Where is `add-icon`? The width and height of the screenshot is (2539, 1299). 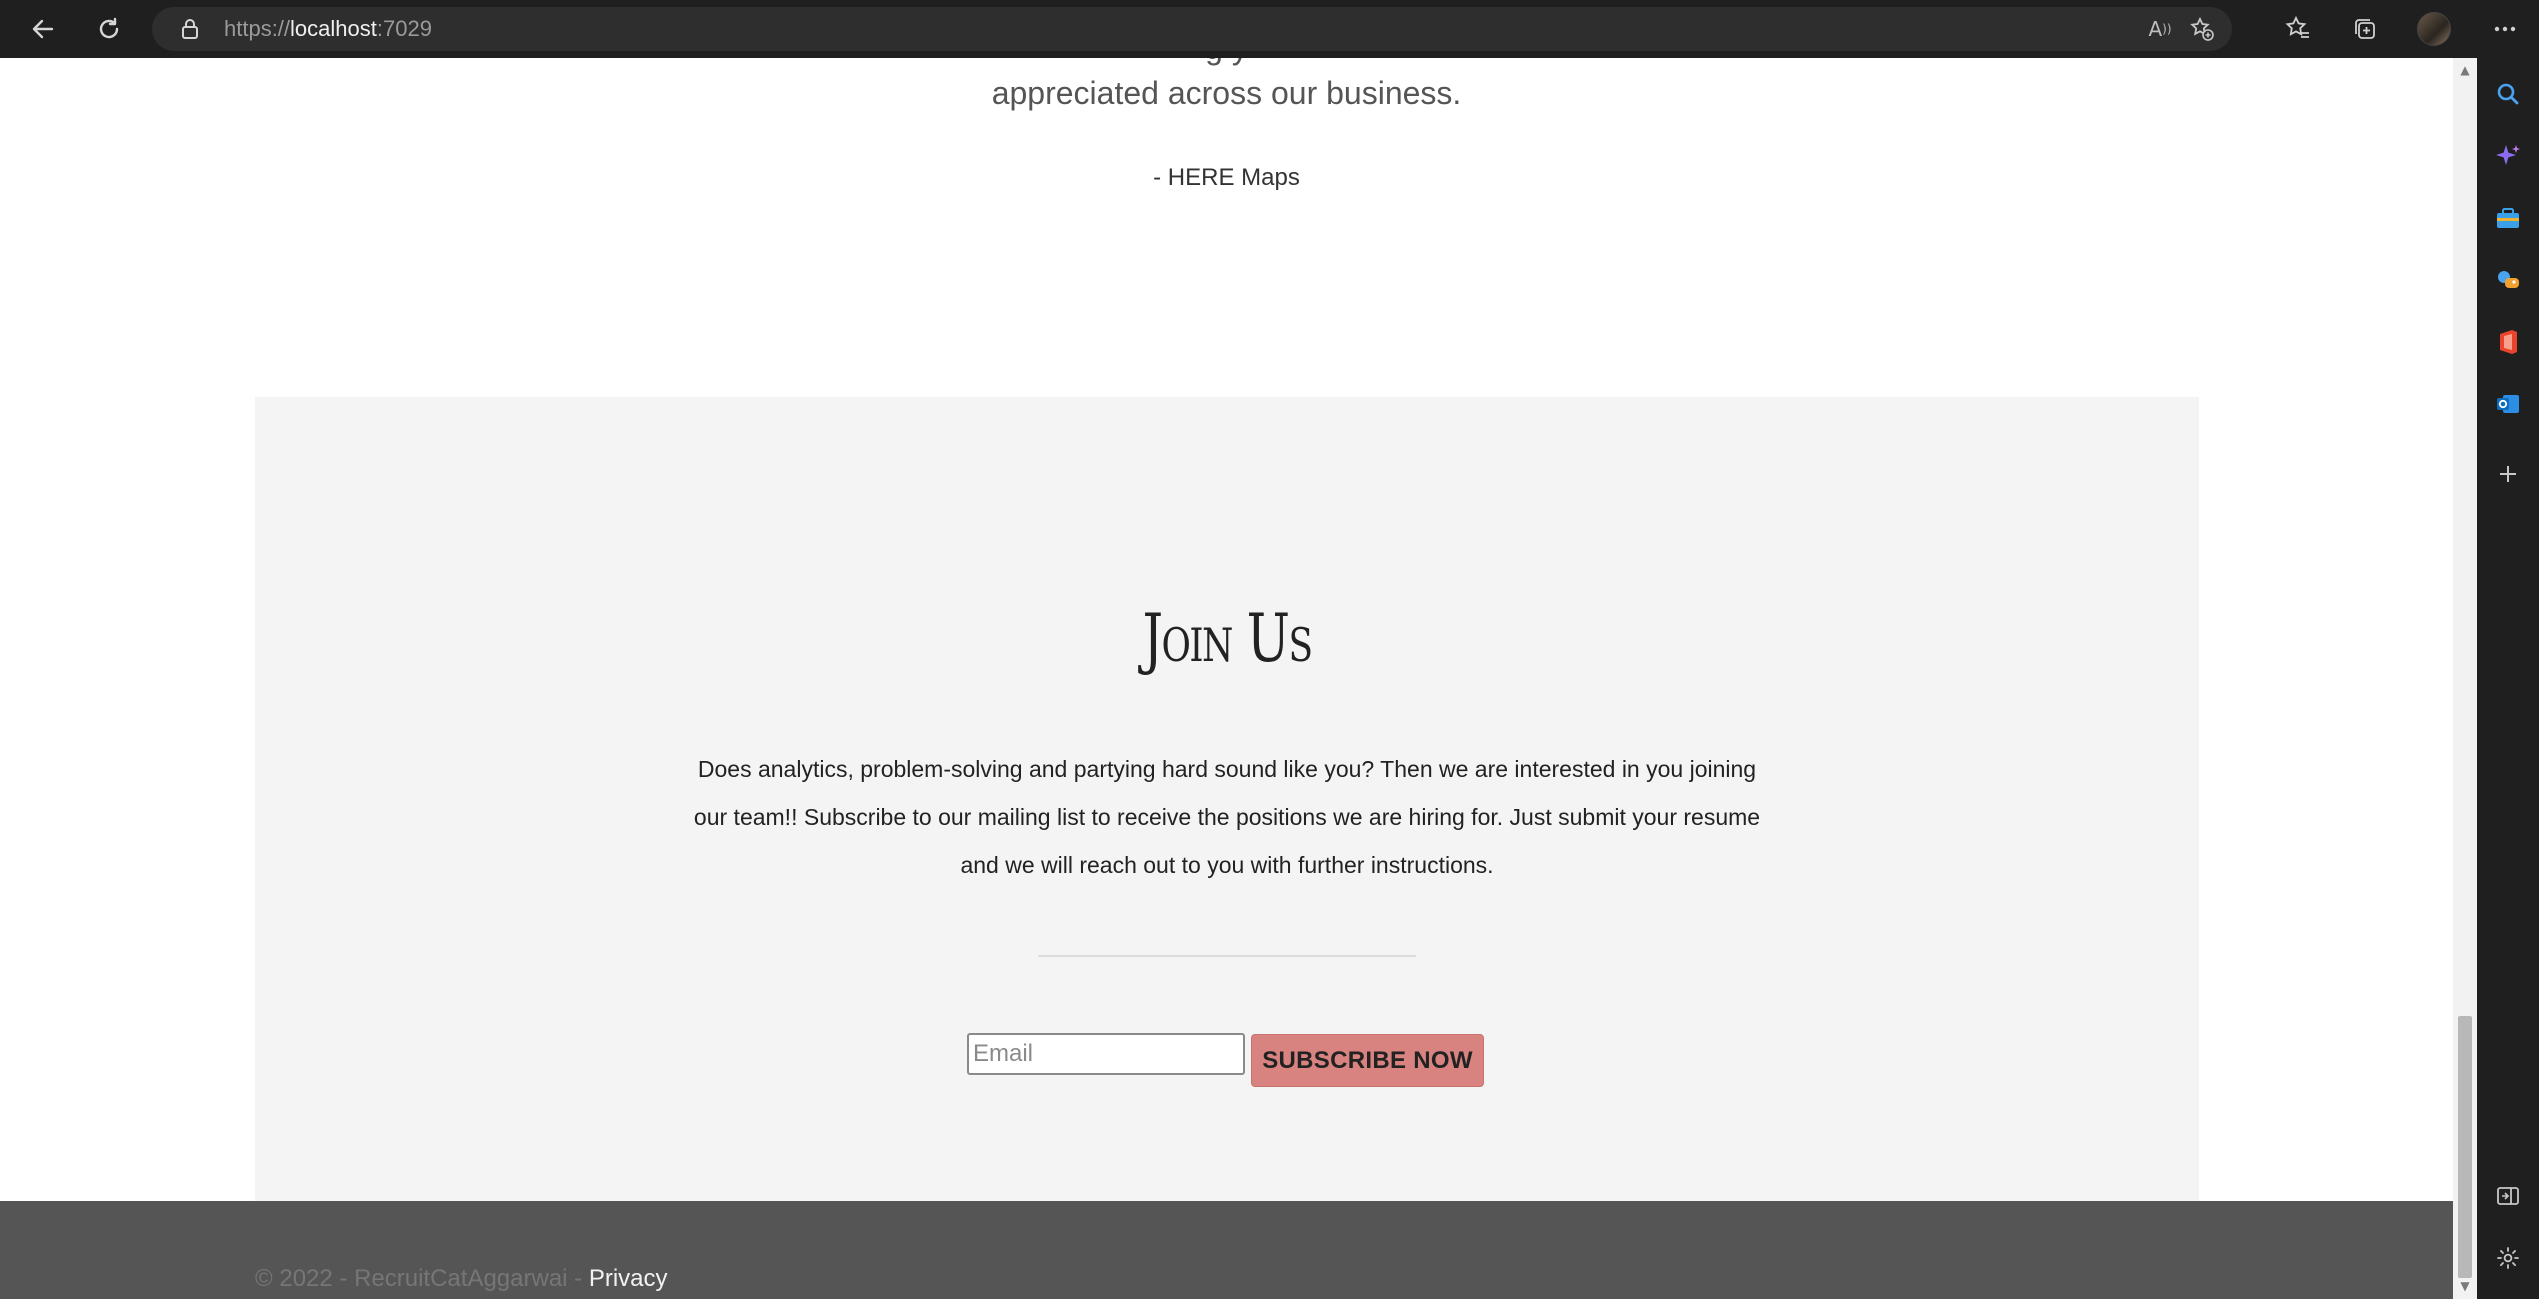 add-icon is located at coordinates (2508, 474).